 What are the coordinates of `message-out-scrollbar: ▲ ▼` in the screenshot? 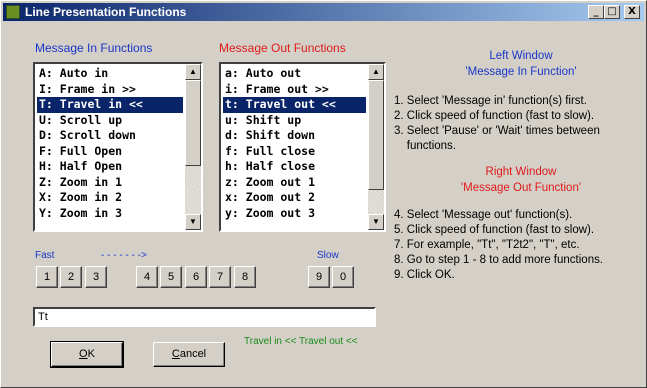 It's located at (376, 147).